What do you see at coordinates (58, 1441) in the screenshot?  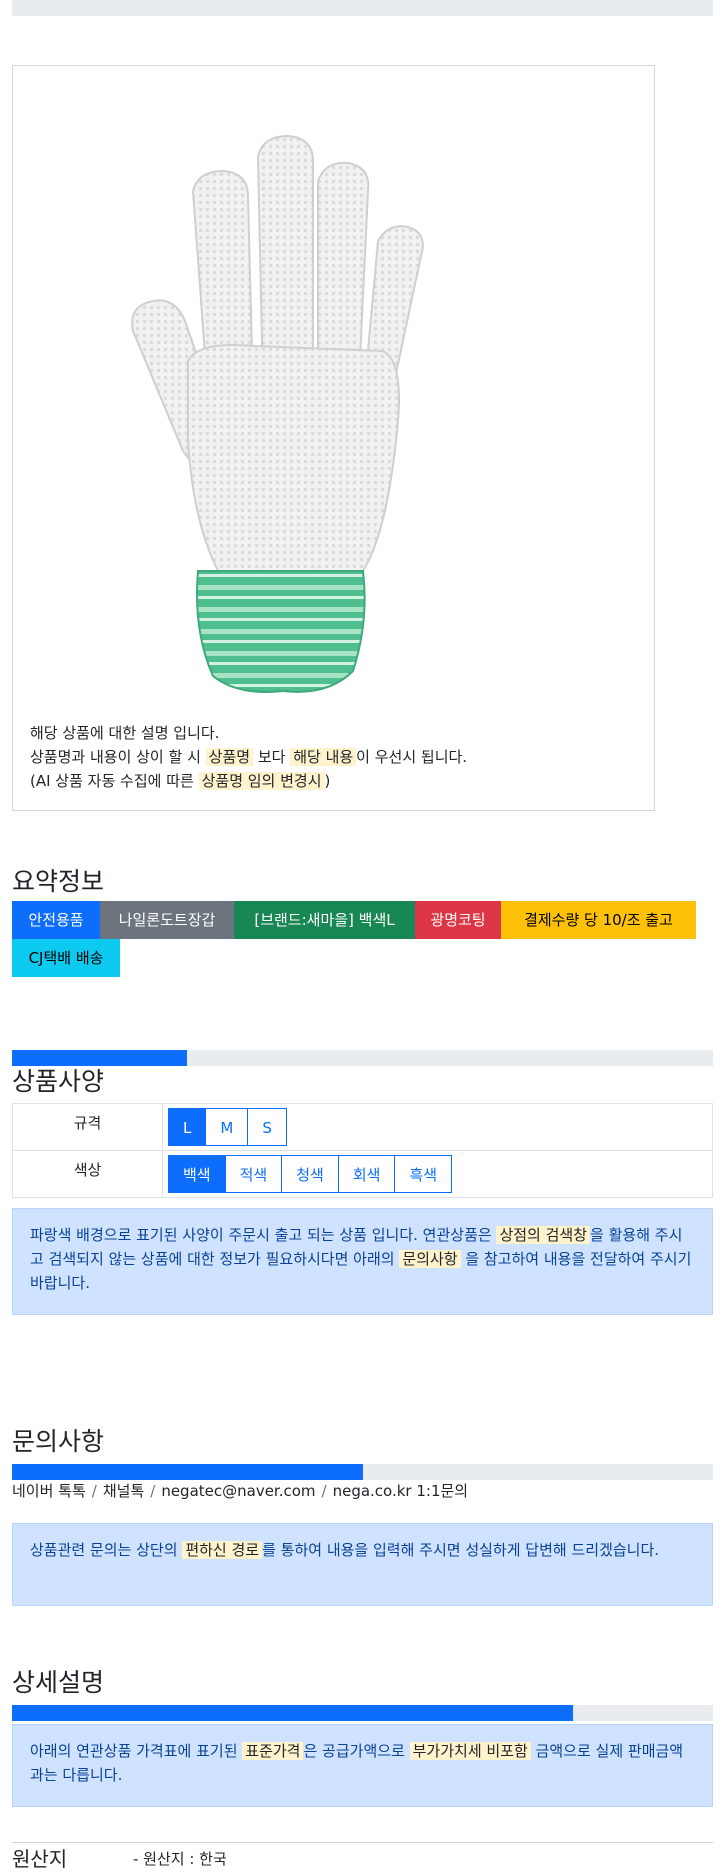 I see `inquiry-title: 문의사항` at bounding box center [58, 1441].